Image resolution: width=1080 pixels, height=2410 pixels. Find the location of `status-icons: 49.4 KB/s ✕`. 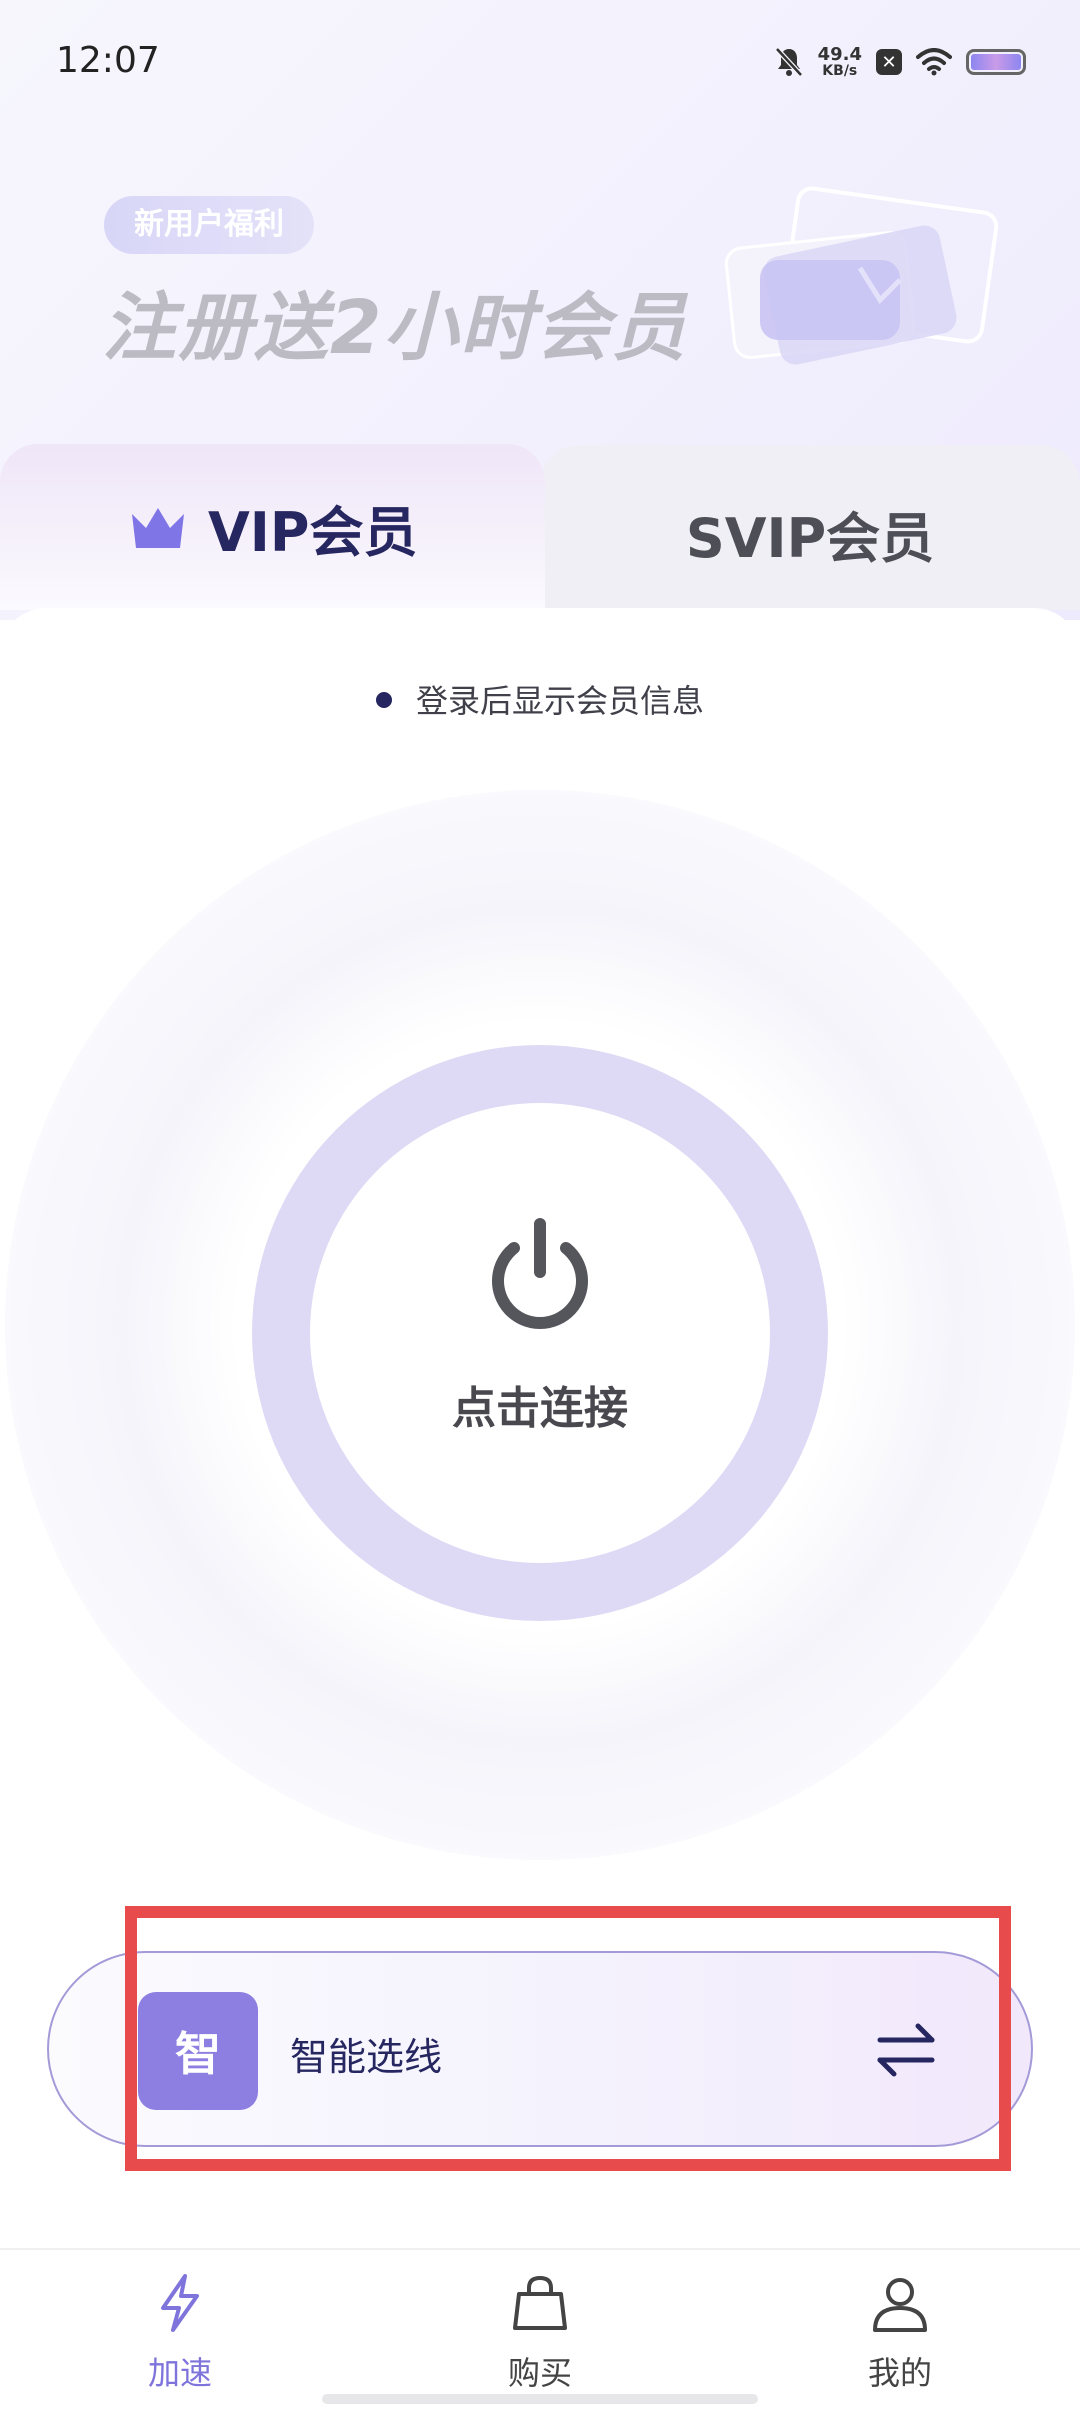

status-icons: 49.4 KB/s ✕ is located at coordinates (900, 62).